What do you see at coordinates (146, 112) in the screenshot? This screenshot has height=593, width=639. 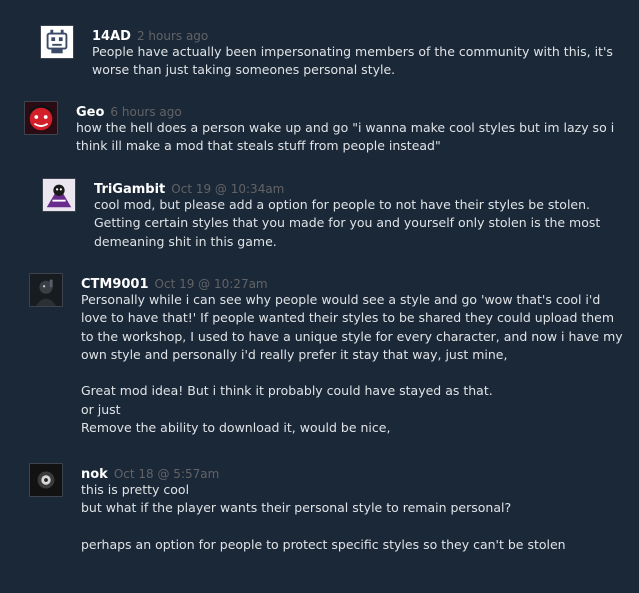 I see `comment-timestamp: 6 hours ago` at bounding box center [146, 112].